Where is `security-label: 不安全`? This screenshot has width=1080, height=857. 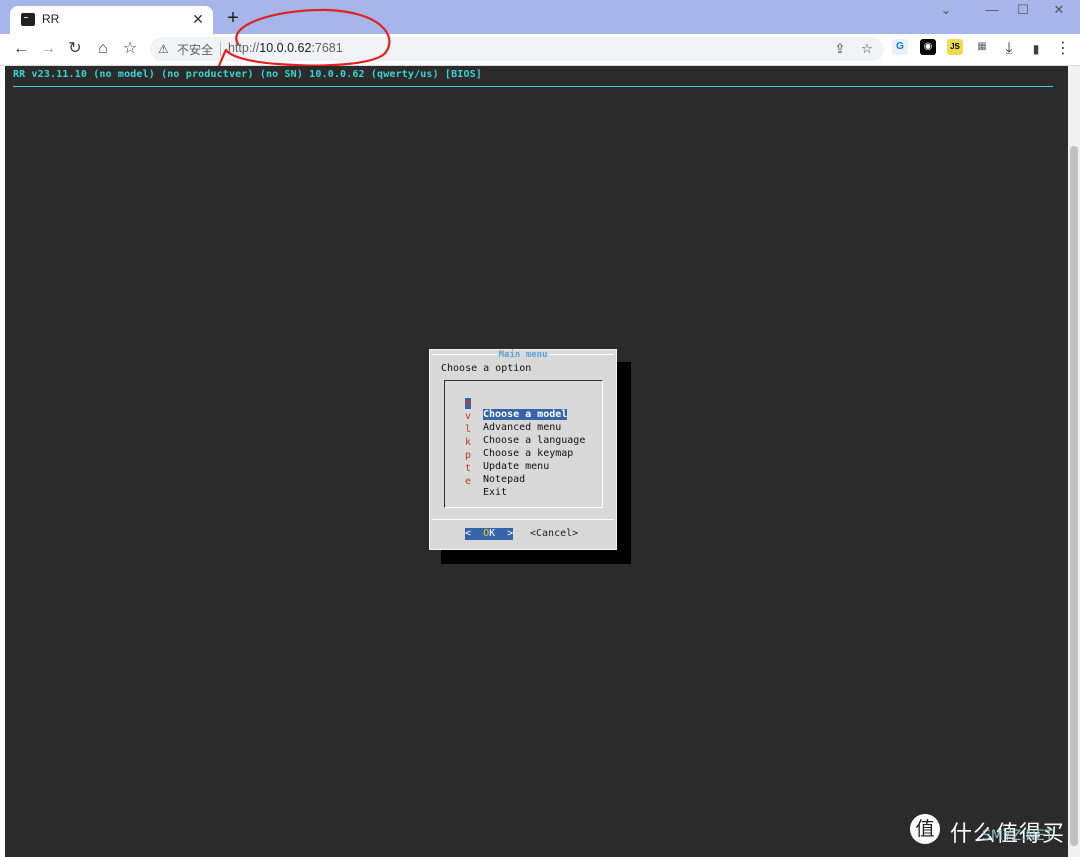 security-label: 不安全 is located at coordinates (195, 49).